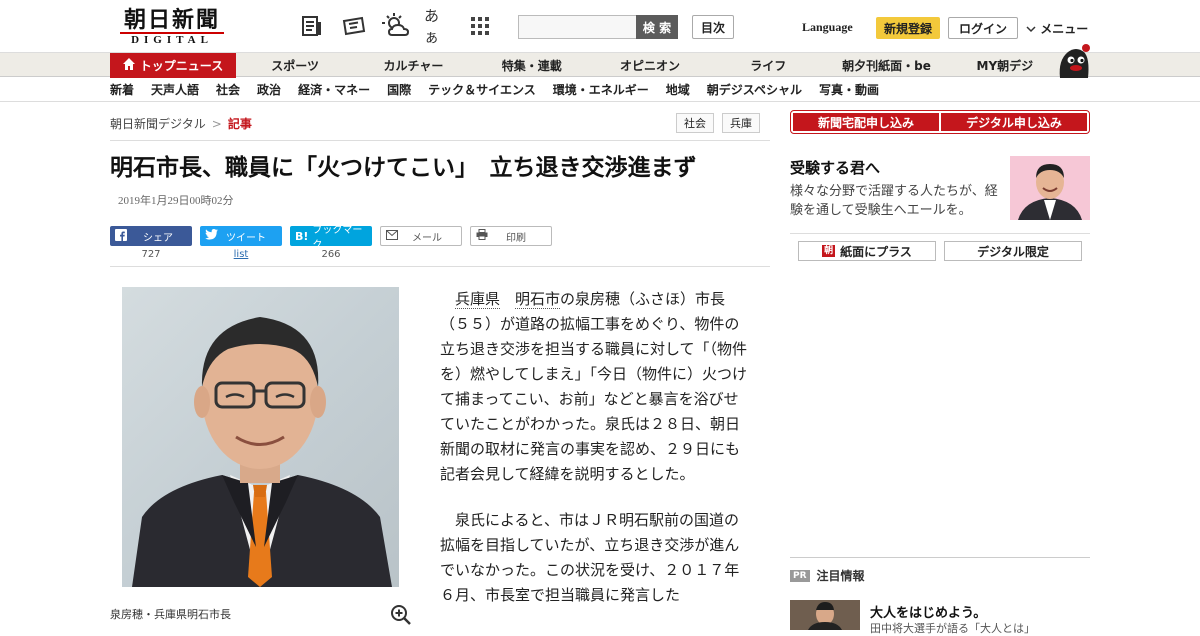 The height and width of the screenshot is (636, 1200). What do you see at coordinates (840, 576) in the screenshot?
I see `pr-label: 注目情報` at bounding box center [840, 576].